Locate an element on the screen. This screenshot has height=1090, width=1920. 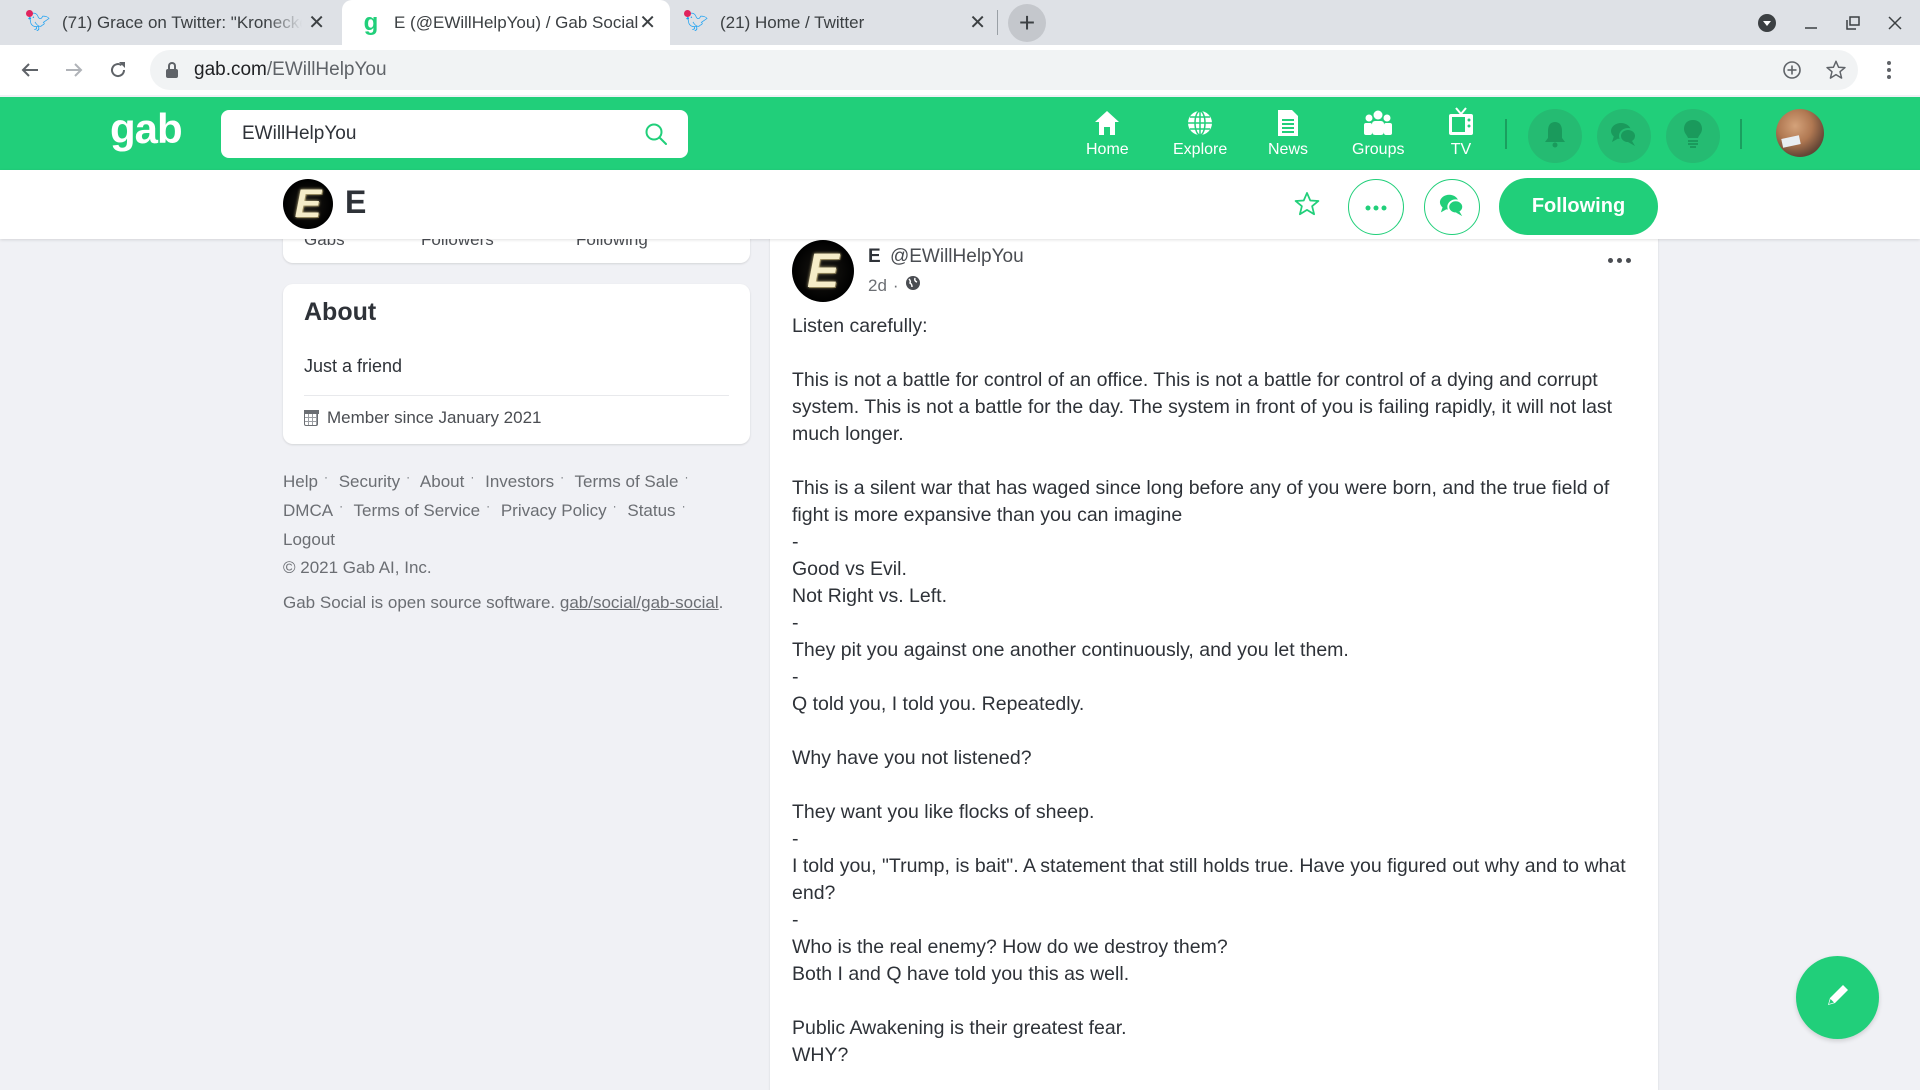
more-options-button is located at coordinates (1376, 207).